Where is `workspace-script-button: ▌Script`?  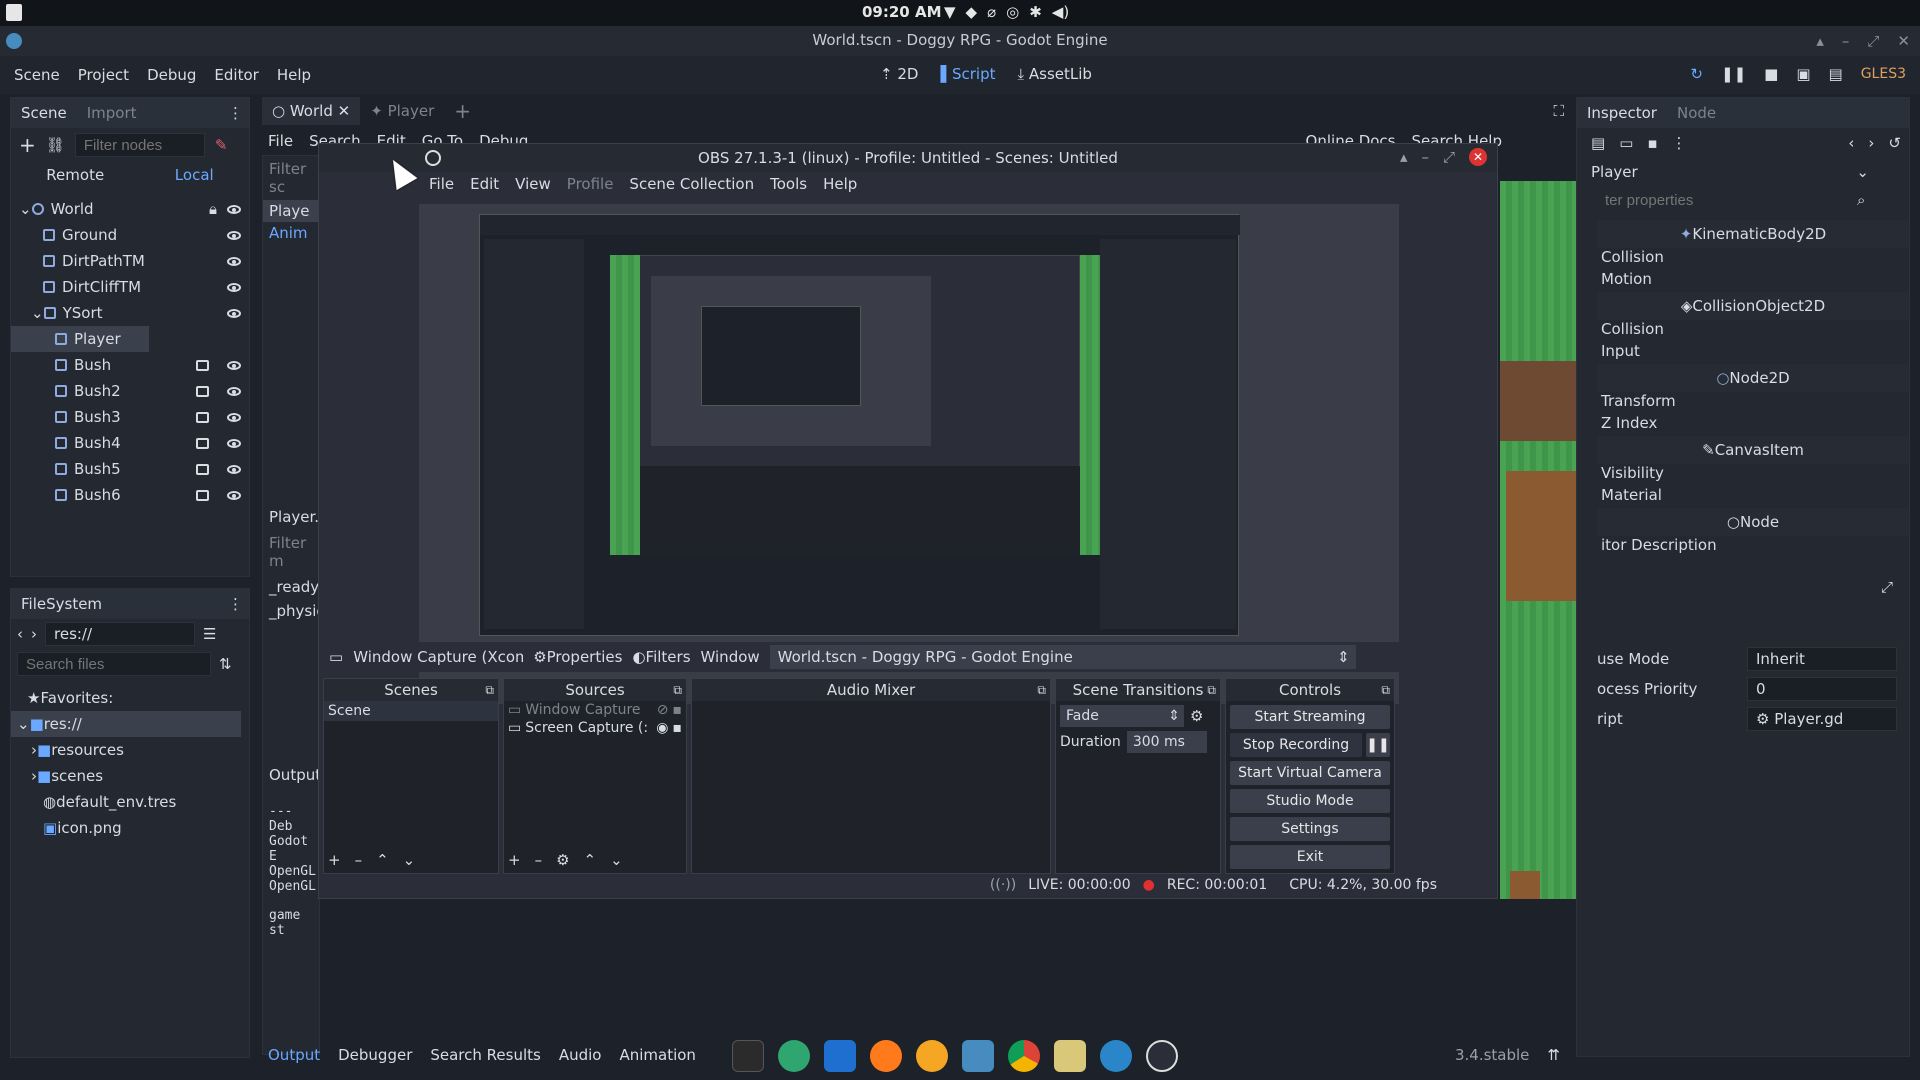
workspace-script-button: ▌Script is located at coordinates (967, 74).